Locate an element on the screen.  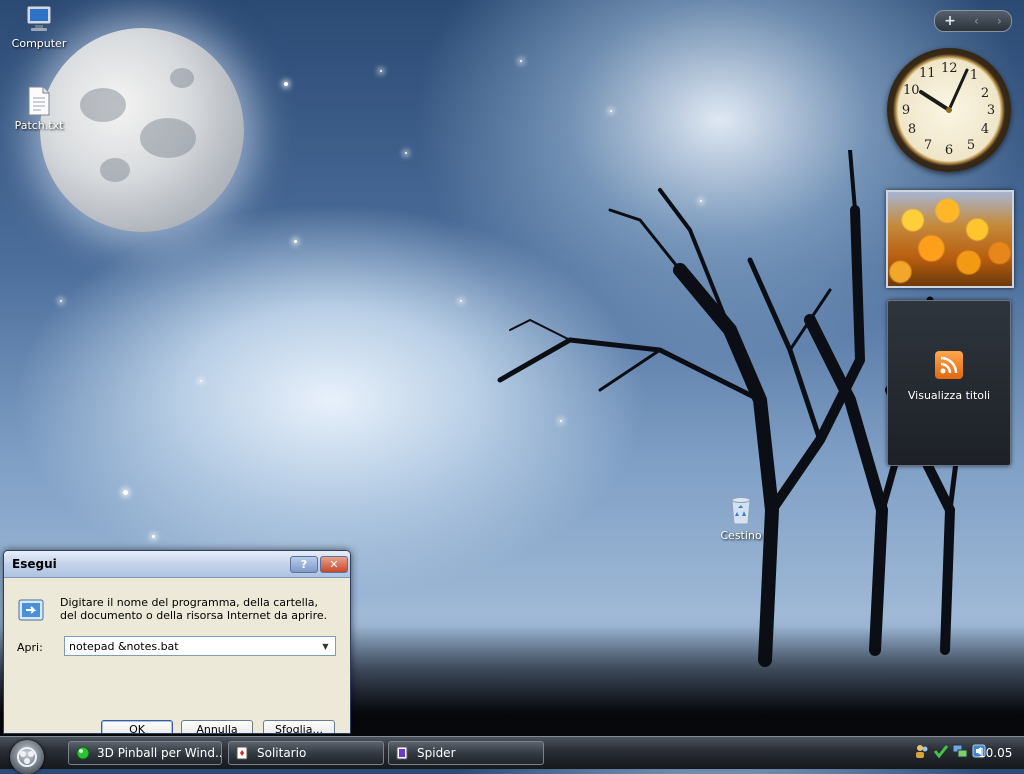
open-label: Apri: is located at coordinates (30, 647).